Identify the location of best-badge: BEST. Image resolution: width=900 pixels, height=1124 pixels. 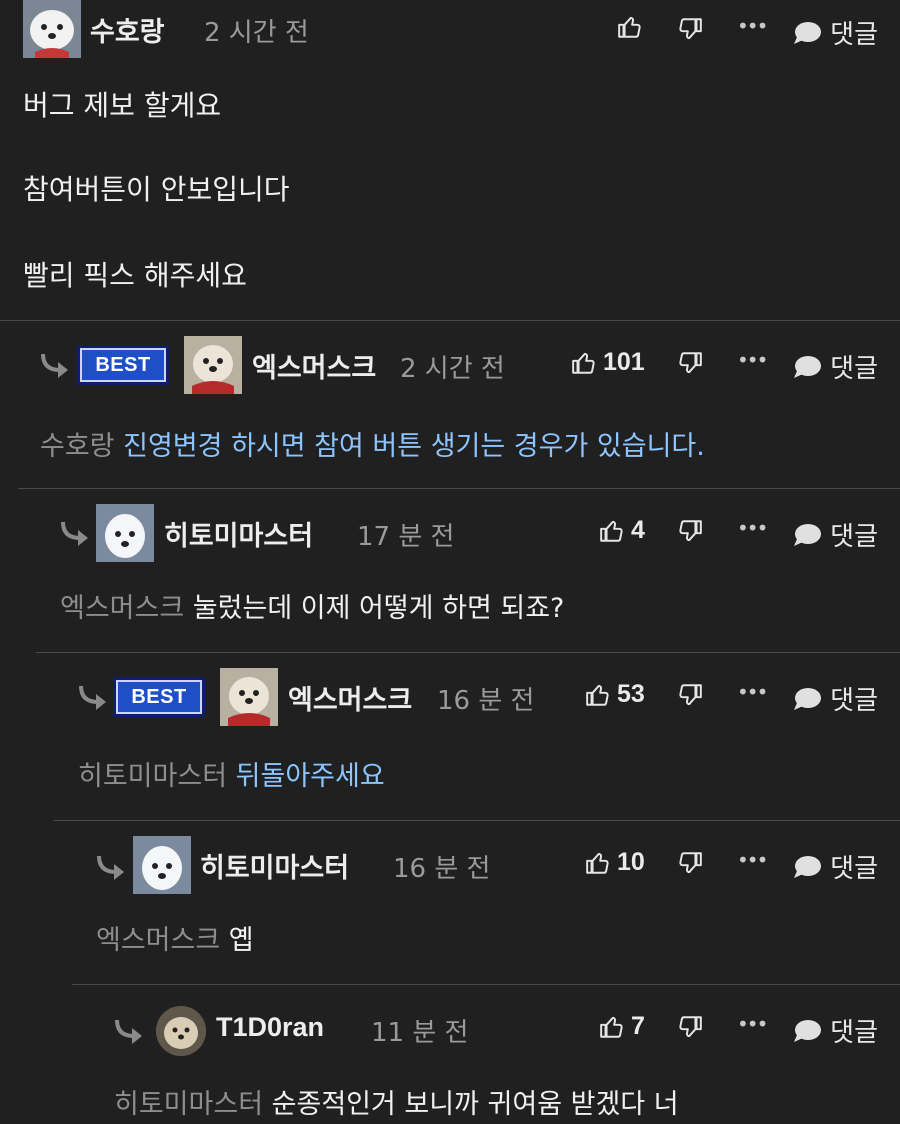
(123, 365).